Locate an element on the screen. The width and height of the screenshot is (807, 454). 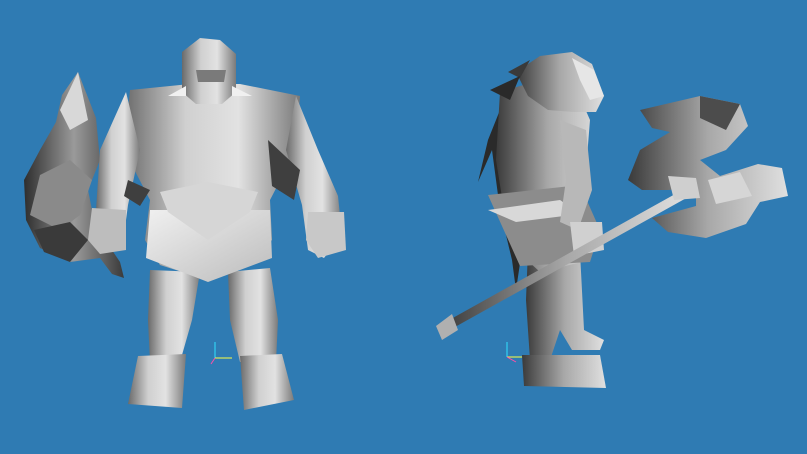
side-axis-gizmo is located at coordinates (514, 352).